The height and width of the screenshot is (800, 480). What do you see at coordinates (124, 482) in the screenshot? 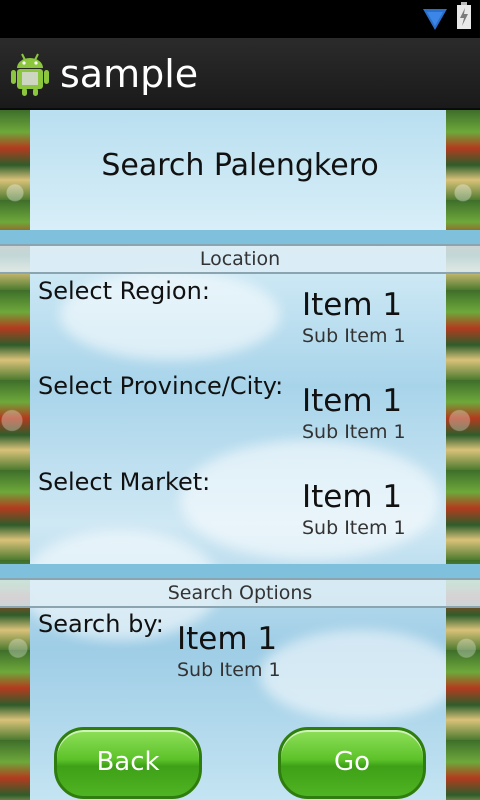
I see `market-label: Select Market:` at bounding box center [124, 482].